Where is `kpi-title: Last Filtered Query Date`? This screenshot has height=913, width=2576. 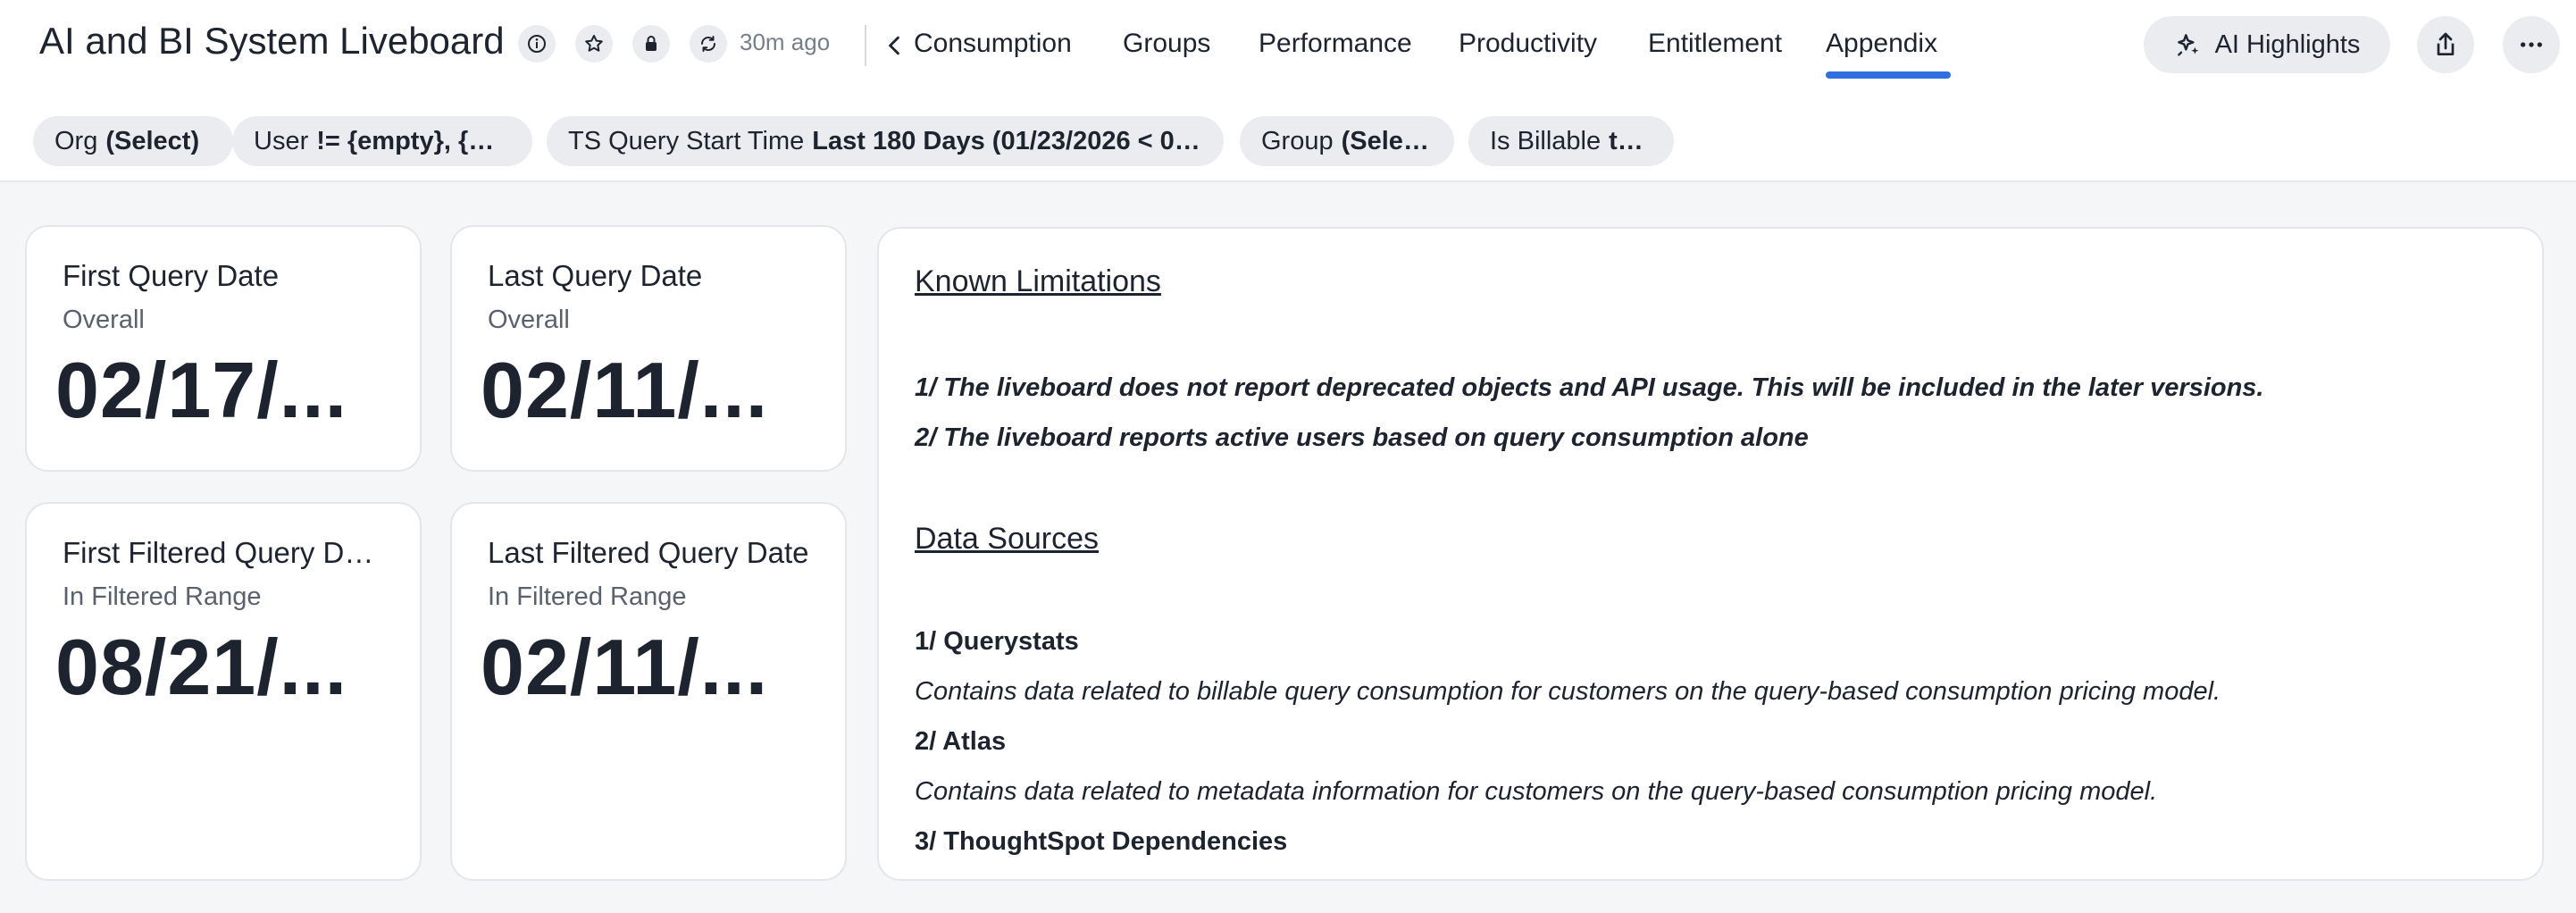
kpi-title: Last Filtered Query Date is located at coordinates (648, 552).